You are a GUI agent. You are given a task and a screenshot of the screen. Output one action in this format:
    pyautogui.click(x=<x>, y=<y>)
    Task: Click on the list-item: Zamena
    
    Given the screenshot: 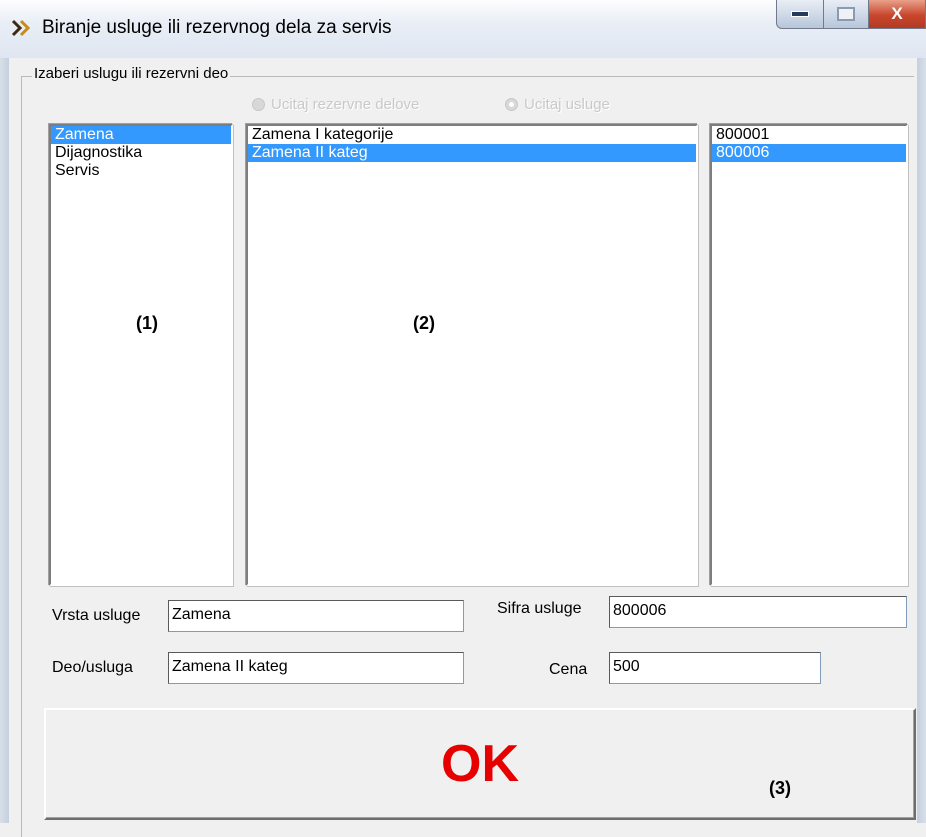 What is the action you would take?
    pyautogui.click(x=141, y=135)
    